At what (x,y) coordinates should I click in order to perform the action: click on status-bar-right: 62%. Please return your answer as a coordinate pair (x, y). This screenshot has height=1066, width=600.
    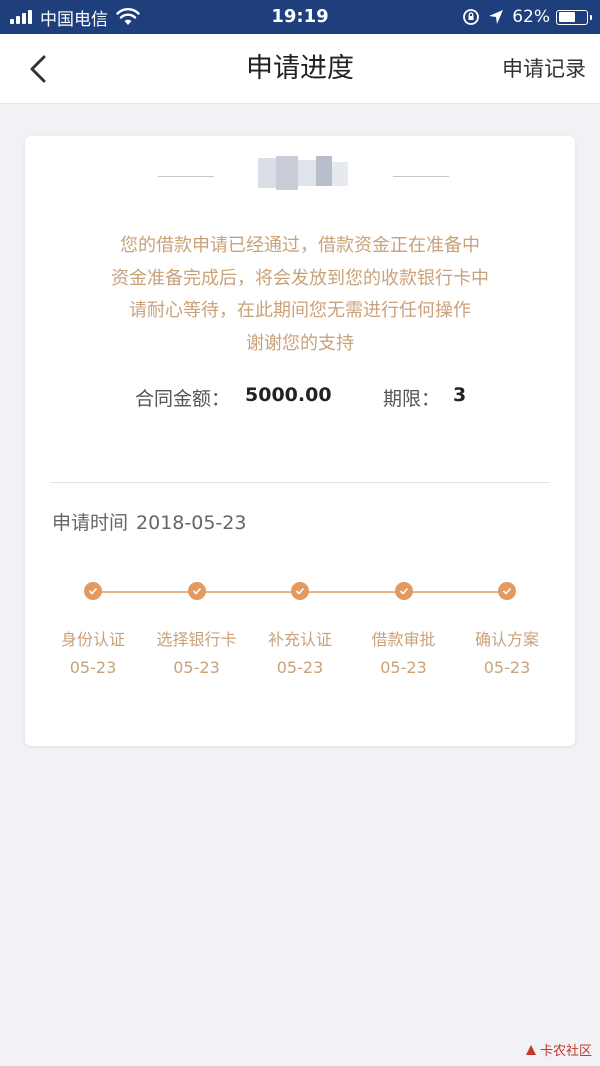
    Looking at the image, I should click on (527, 17).